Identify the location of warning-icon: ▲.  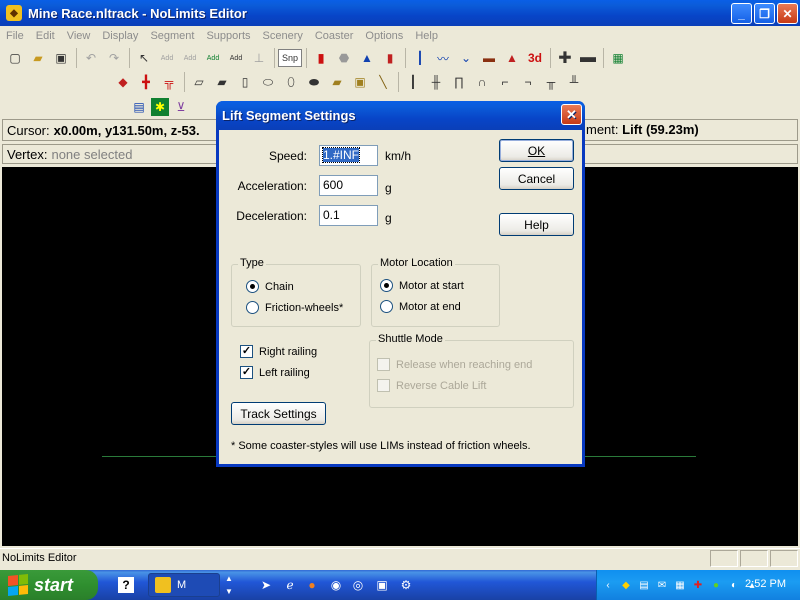
(367, 58).